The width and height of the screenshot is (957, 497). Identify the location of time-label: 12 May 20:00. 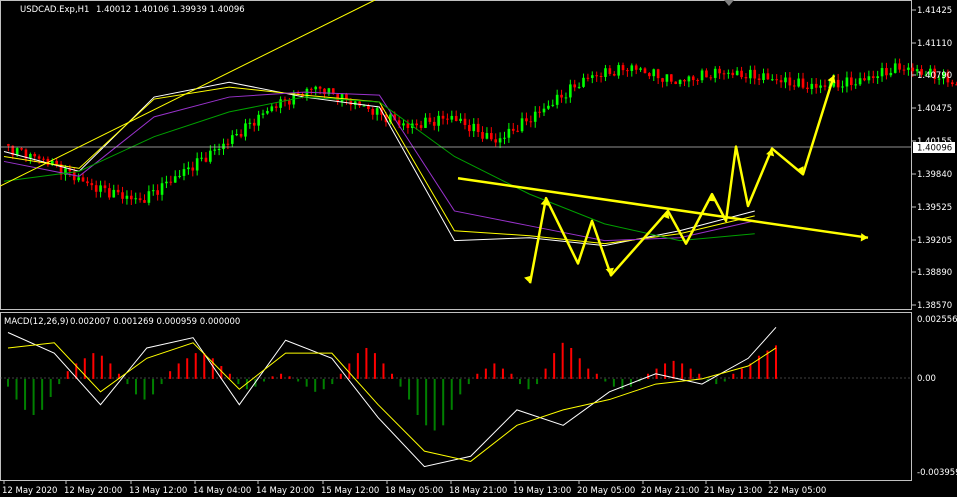
(93, 491).